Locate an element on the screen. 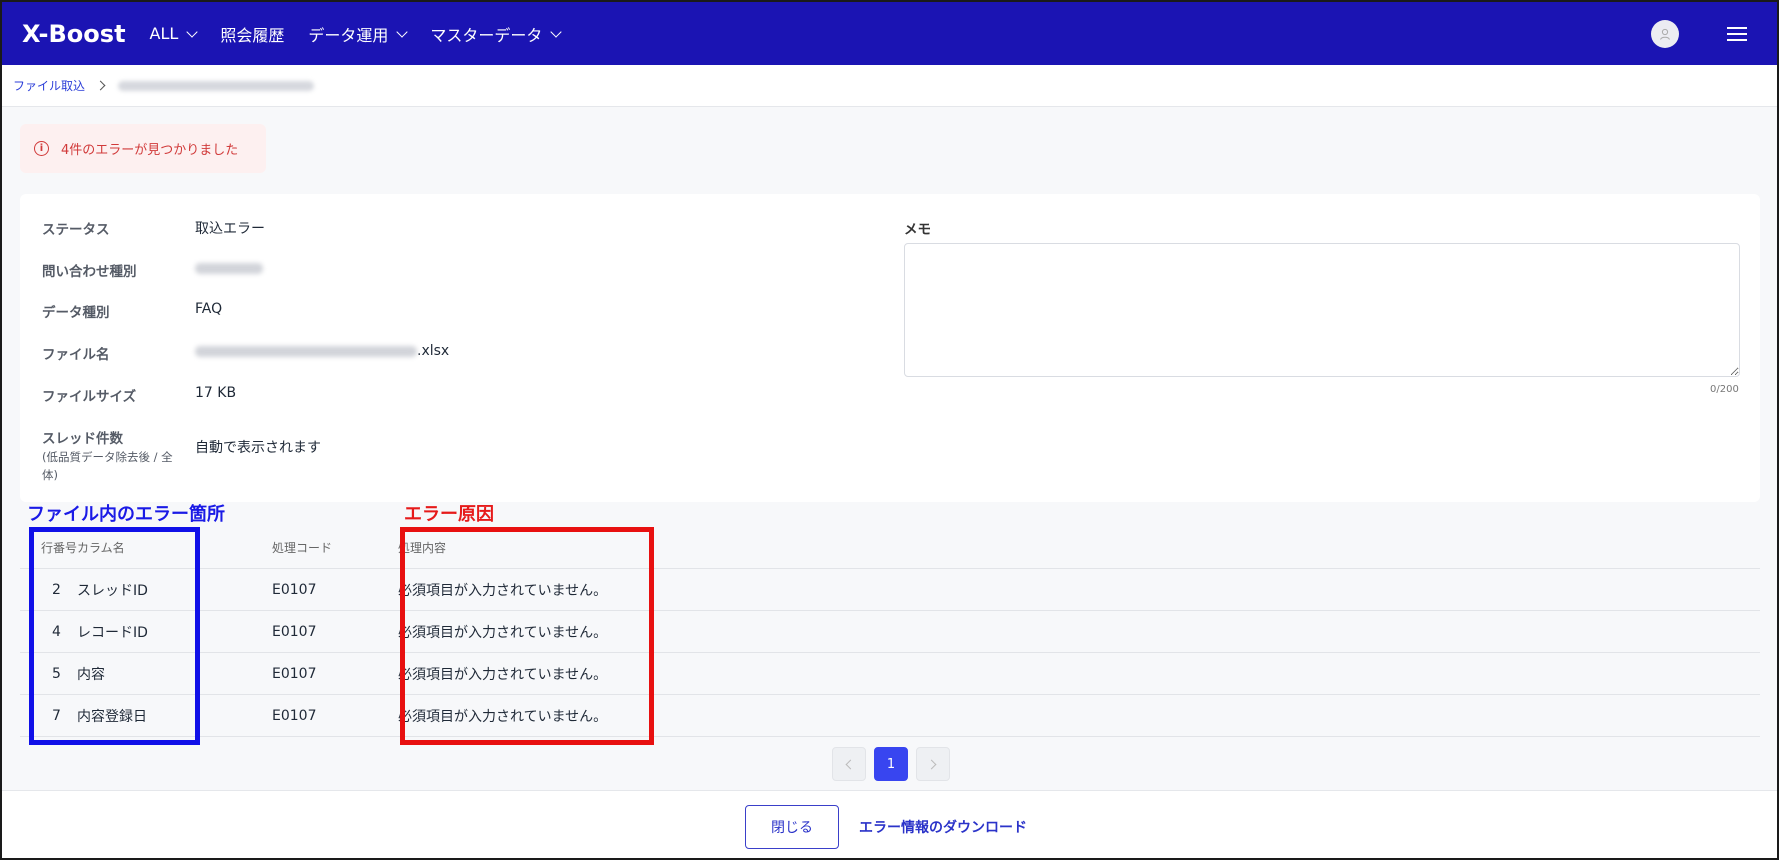 This screenshot has height=860, width=1779. pagination-prev-button is located at coordinates (849, 764).